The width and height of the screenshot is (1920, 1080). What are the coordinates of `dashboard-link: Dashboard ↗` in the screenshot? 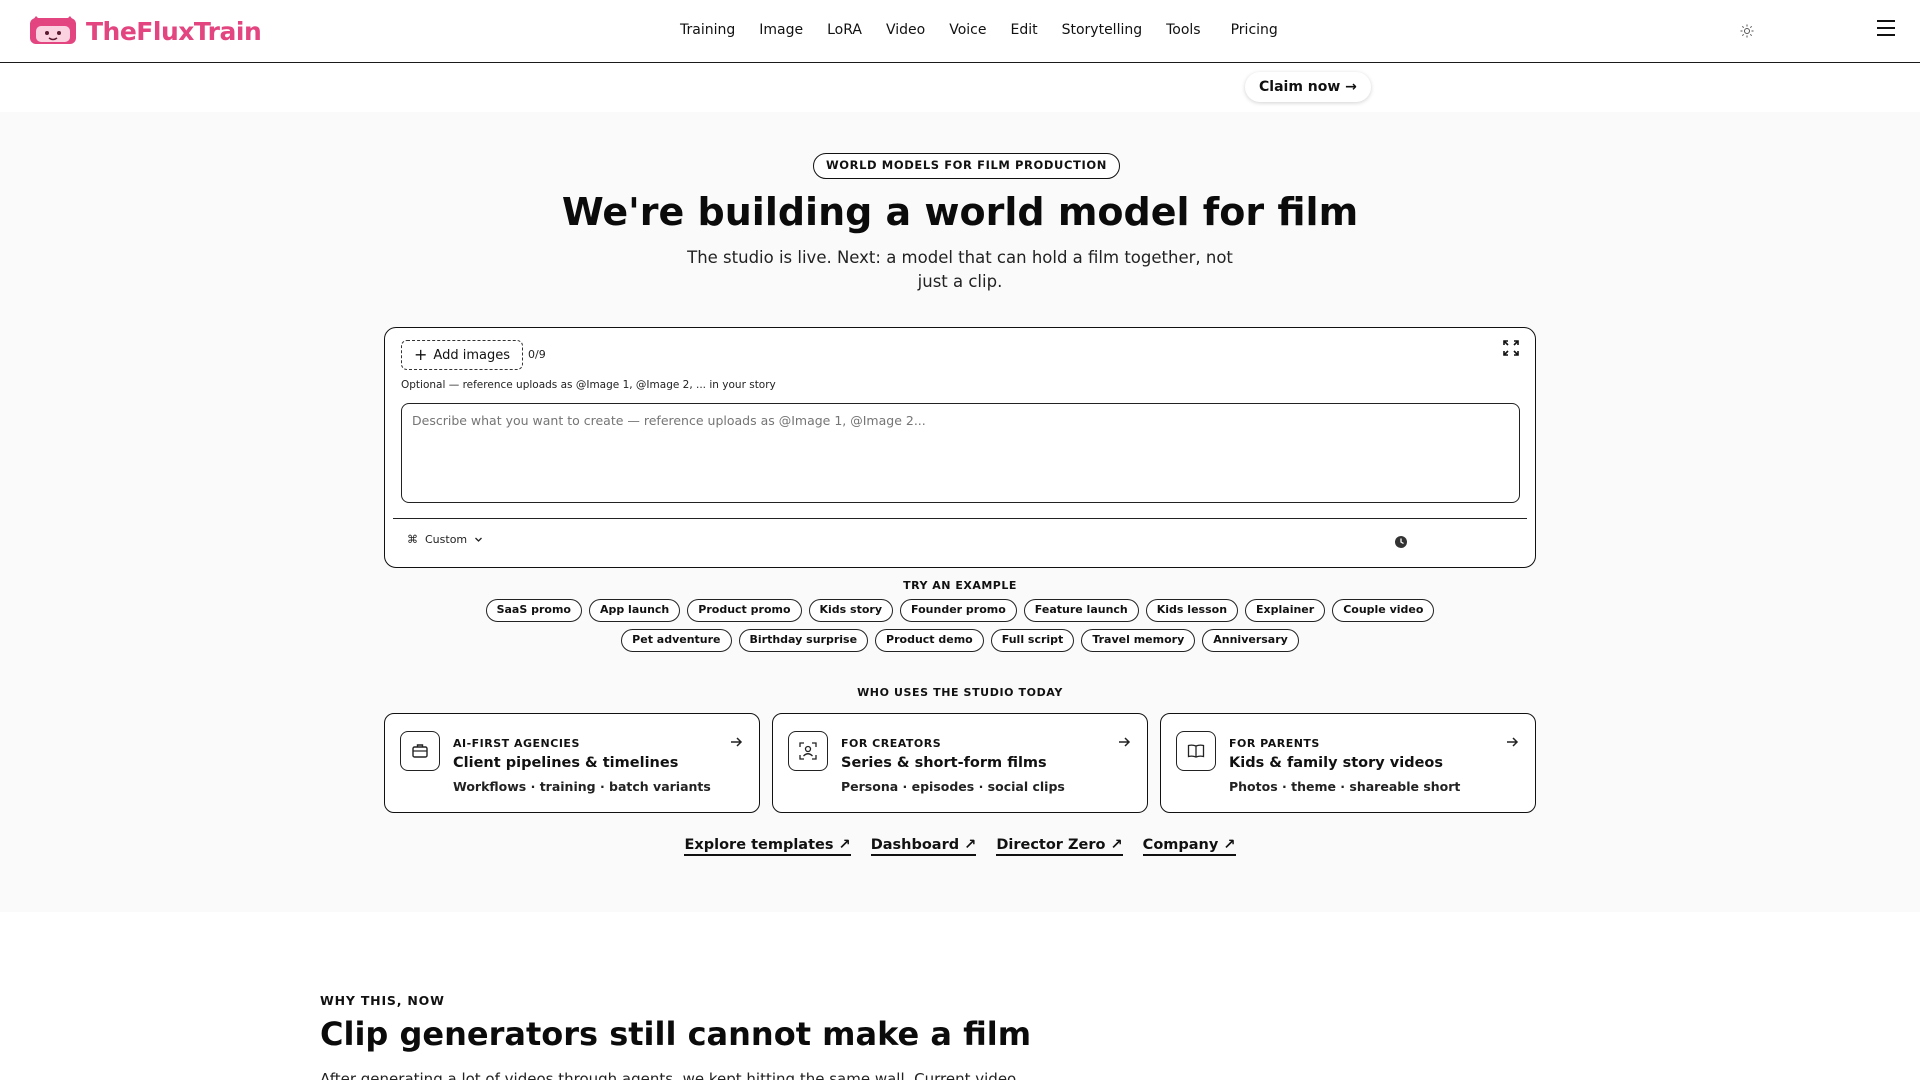 It's located at (923, 846).